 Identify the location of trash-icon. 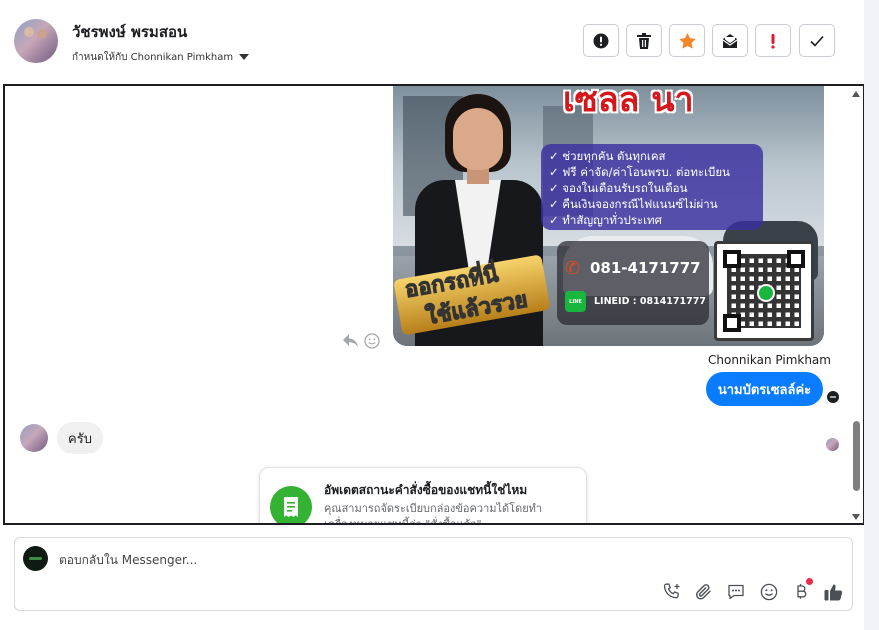
(644, 40).